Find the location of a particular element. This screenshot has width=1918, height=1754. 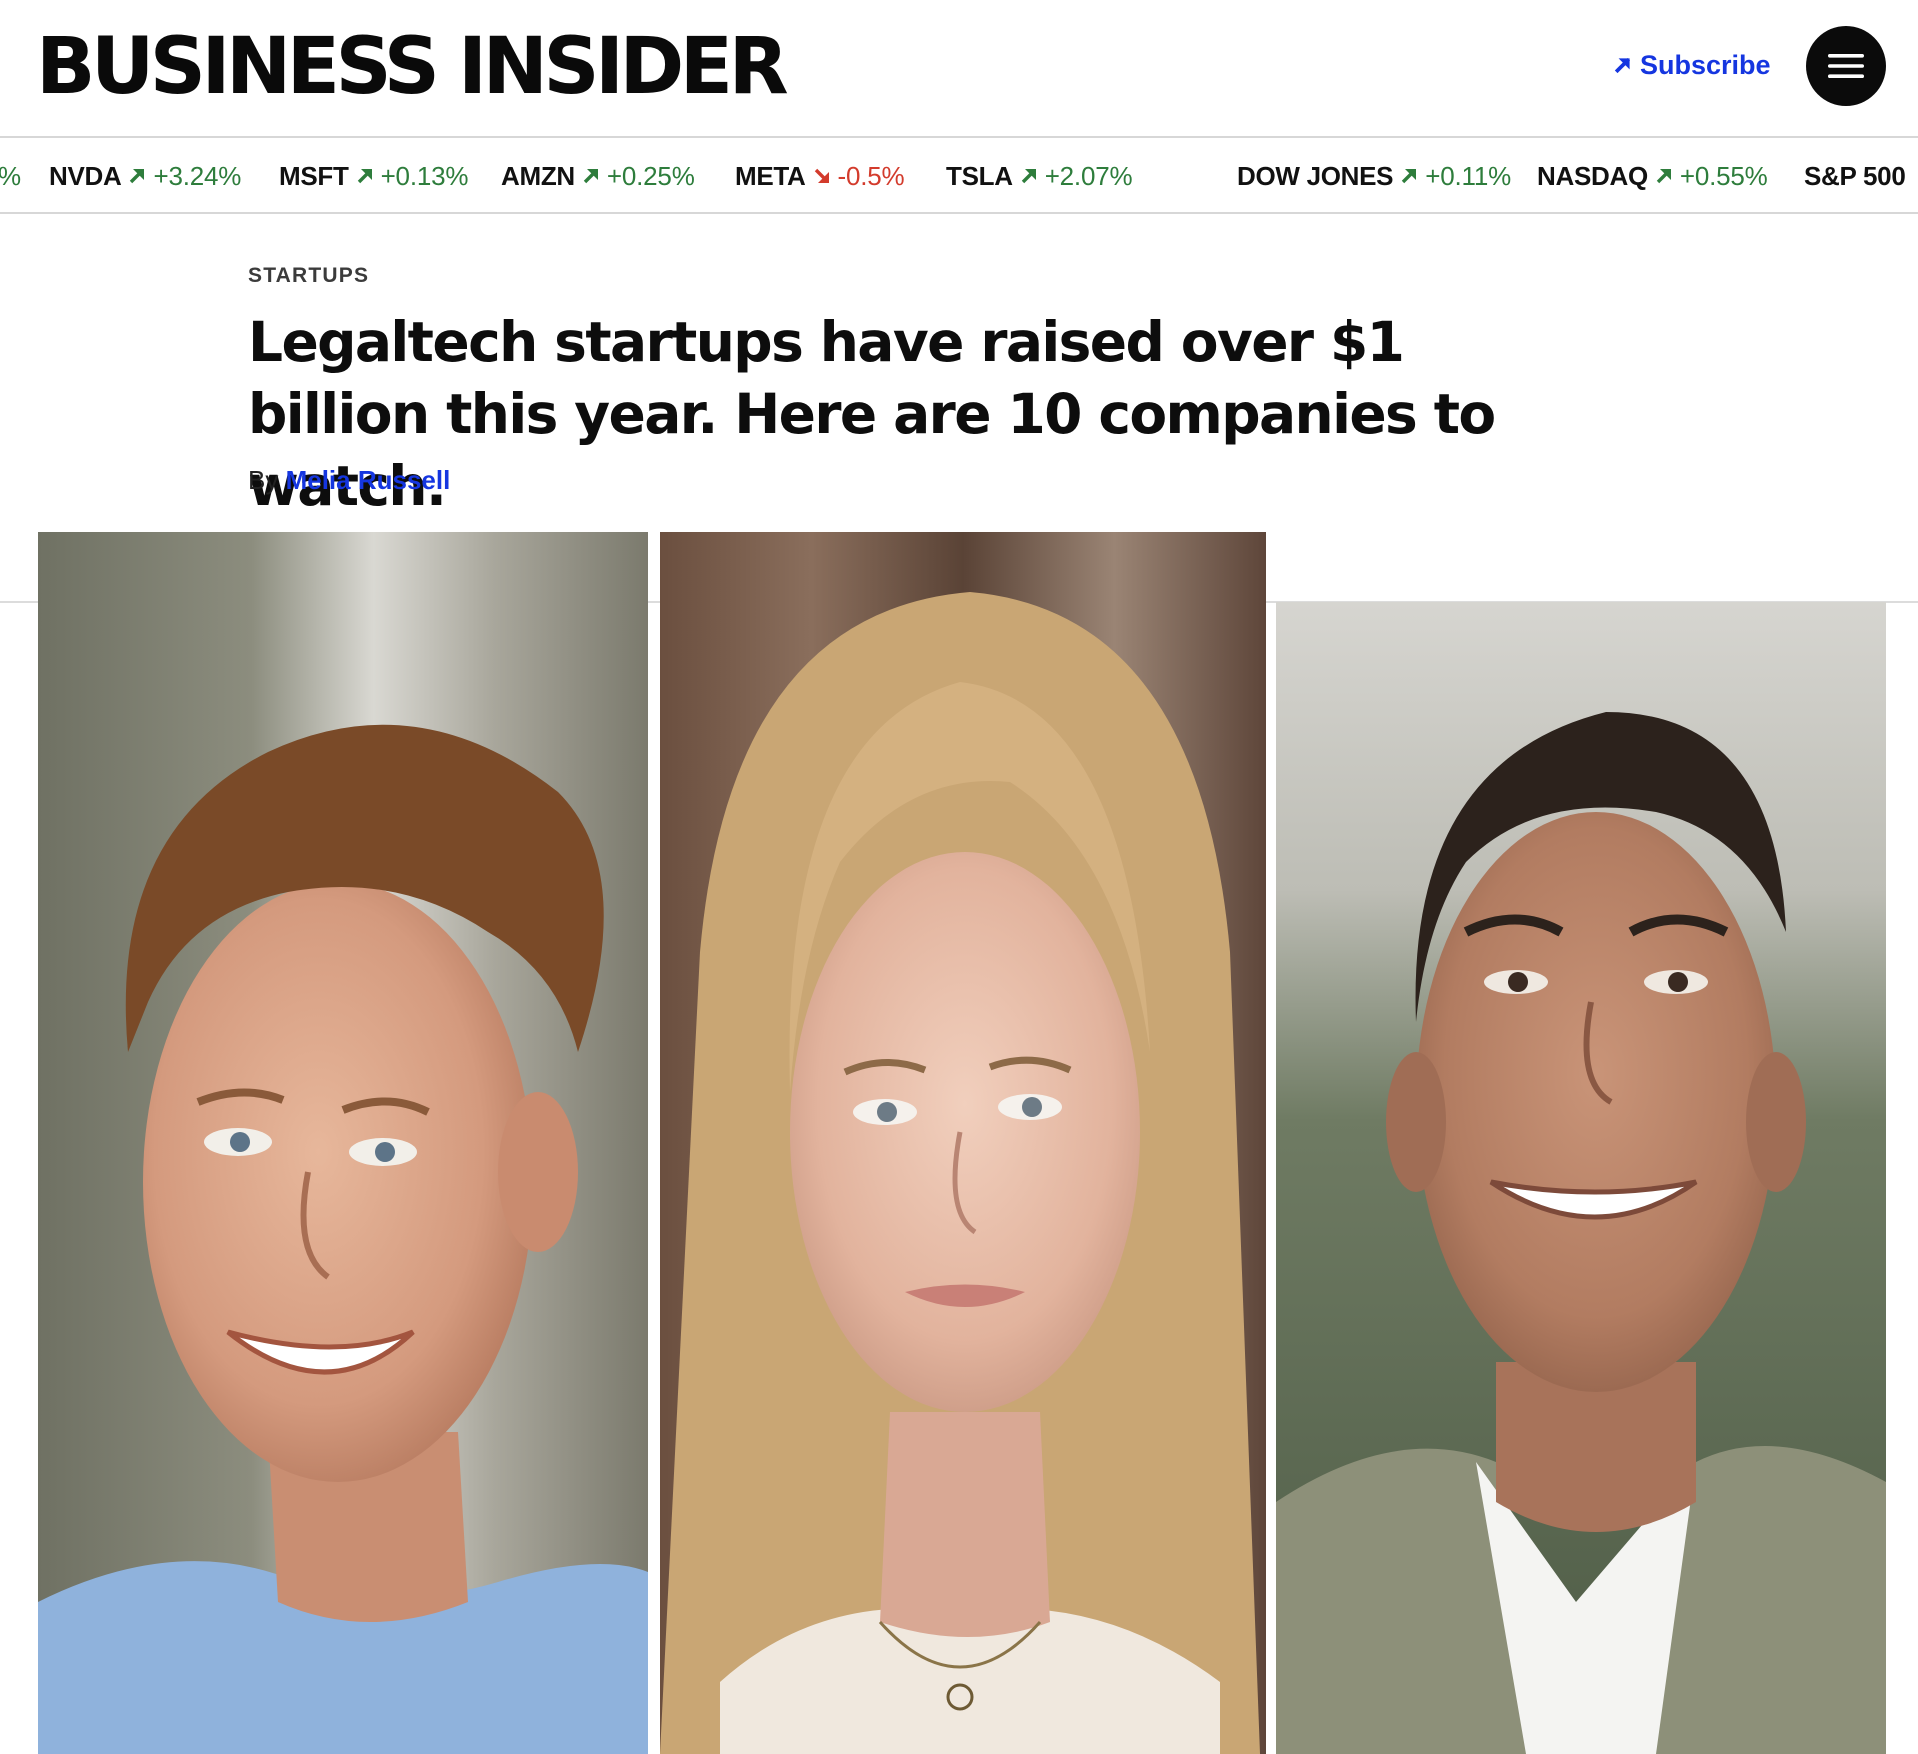

hamburger-menu-icon is located at coordinates (1846, 66).